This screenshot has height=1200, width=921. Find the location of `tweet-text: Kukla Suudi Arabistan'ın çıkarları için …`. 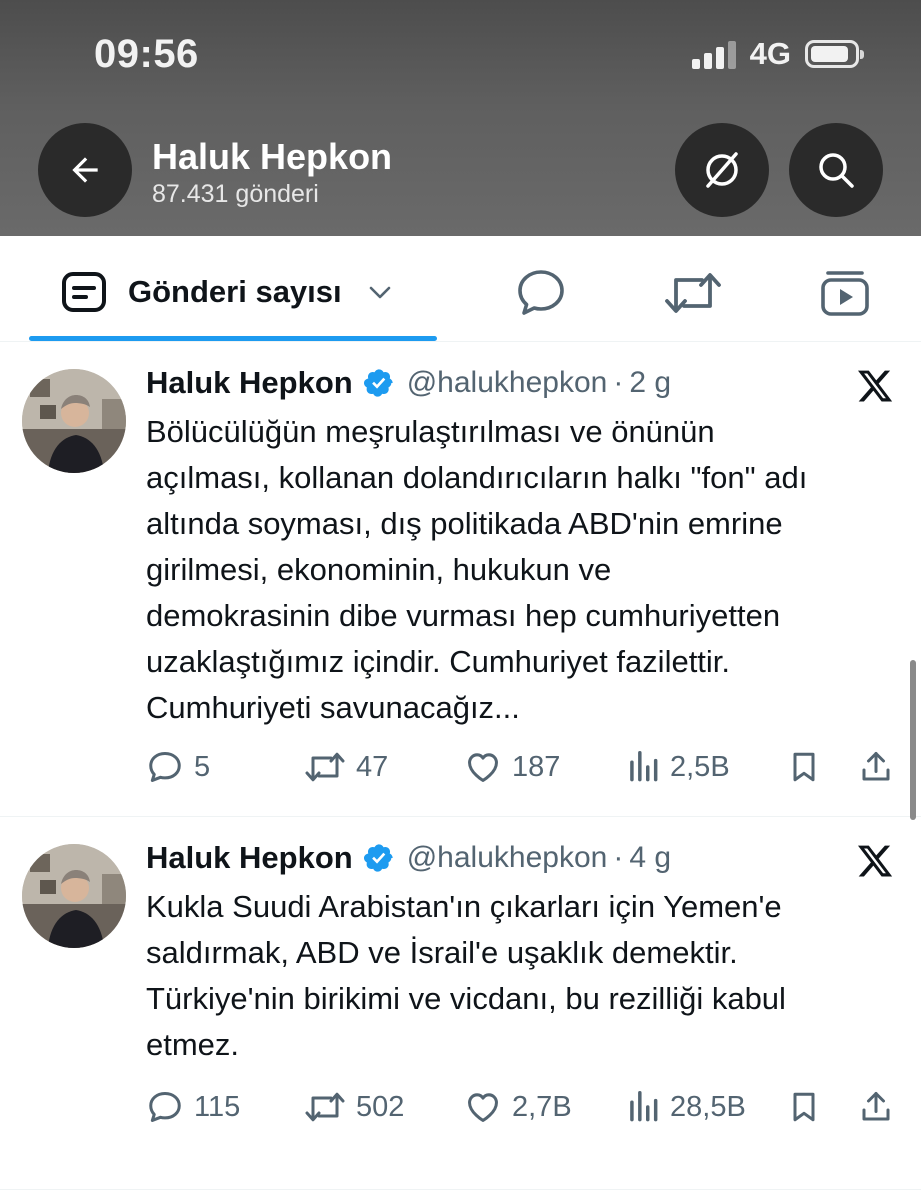

tweet-text: Kukla Suudi Arabistan'ın çıkarları için … is located at coordinates (466, 975).